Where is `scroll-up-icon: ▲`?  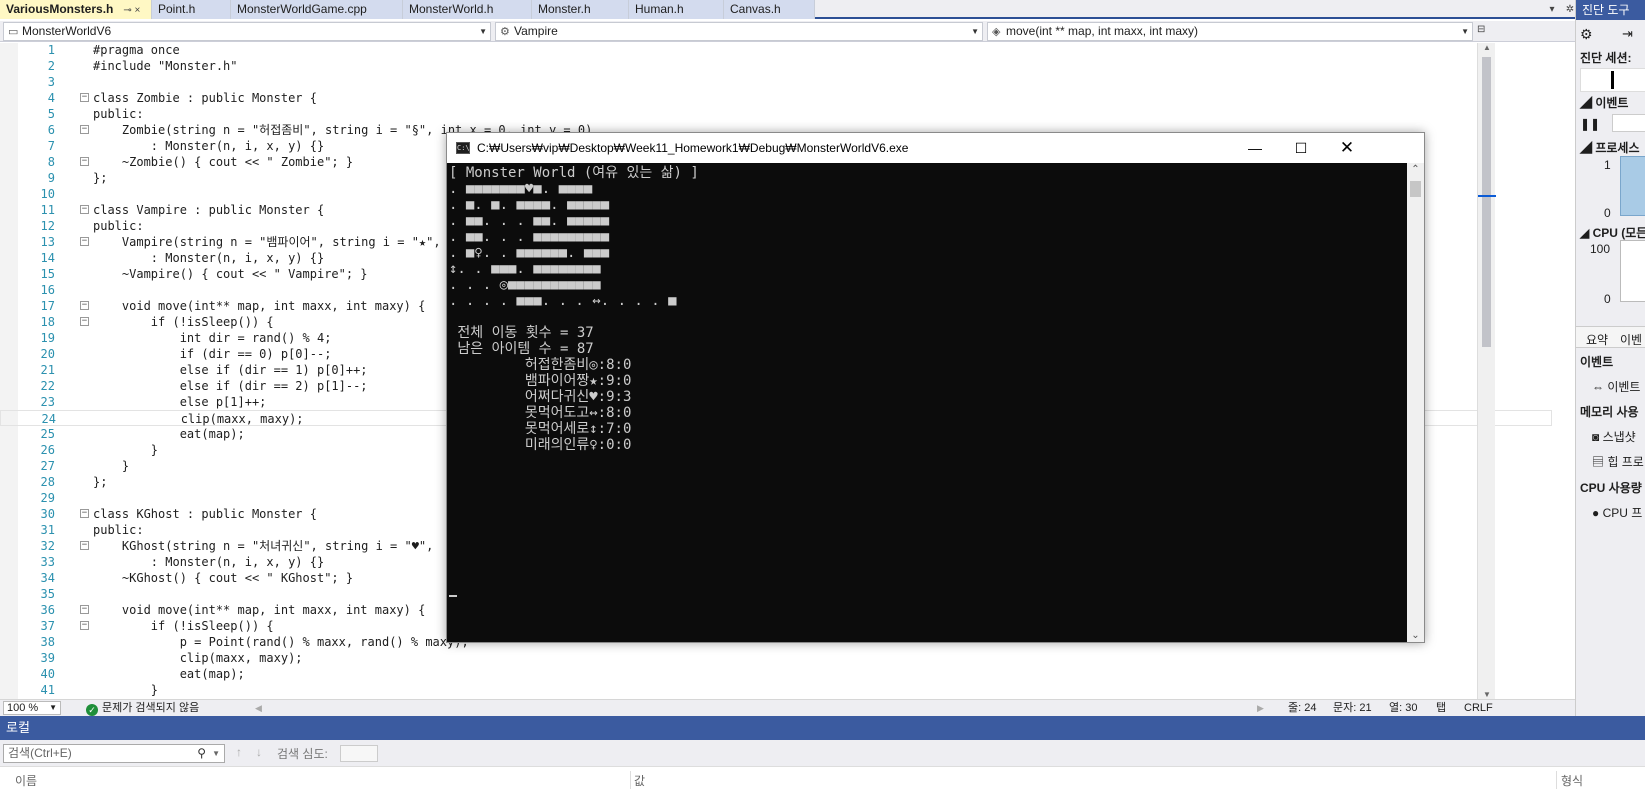
scroll-up-icon: ▲ is located at coordinates (1487, 47).